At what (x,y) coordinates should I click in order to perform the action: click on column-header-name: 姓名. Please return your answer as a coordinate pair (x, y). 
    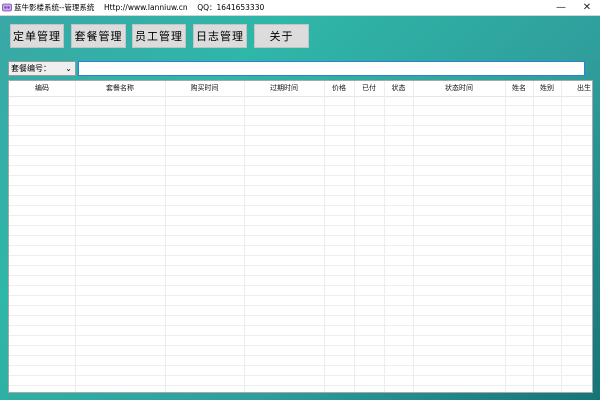
    Looking at the image, I should click on (519, 88).